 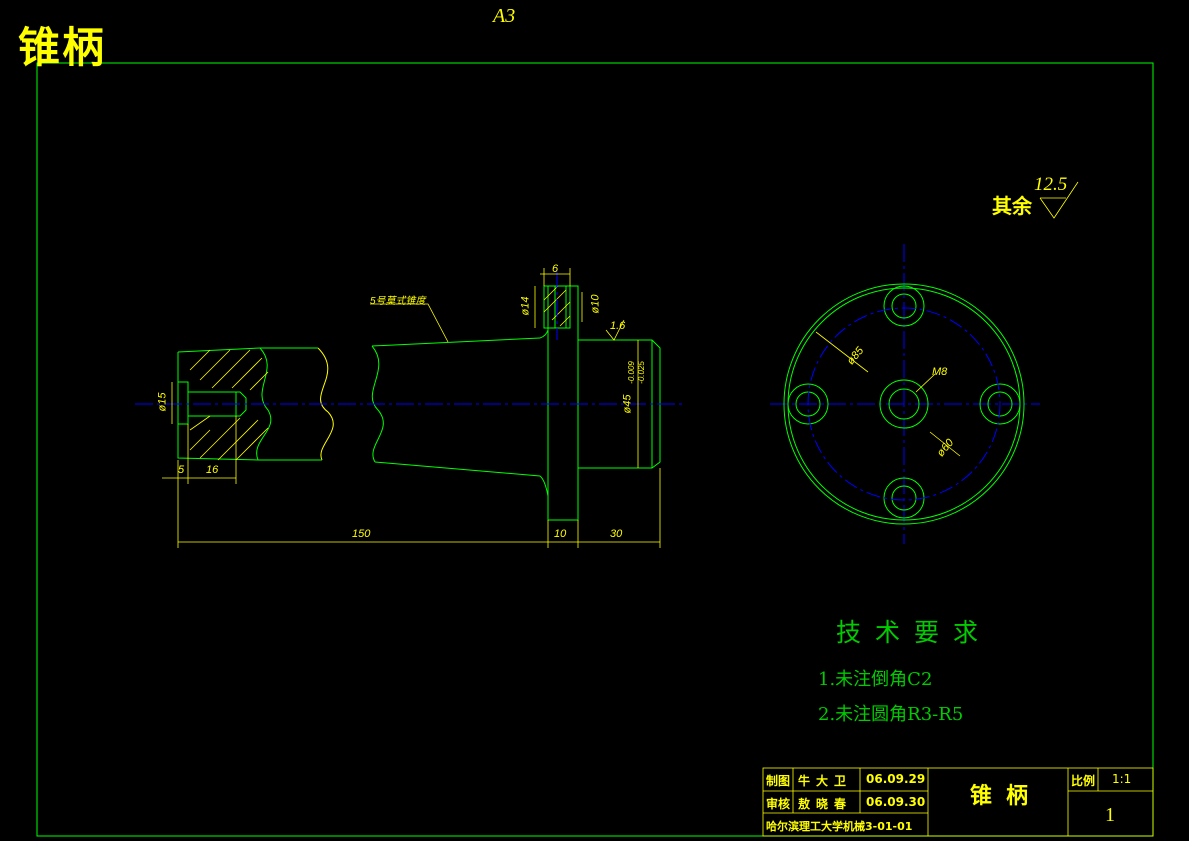 I want to click on dim-dia-10: ø10, so click(x=595, y=304).